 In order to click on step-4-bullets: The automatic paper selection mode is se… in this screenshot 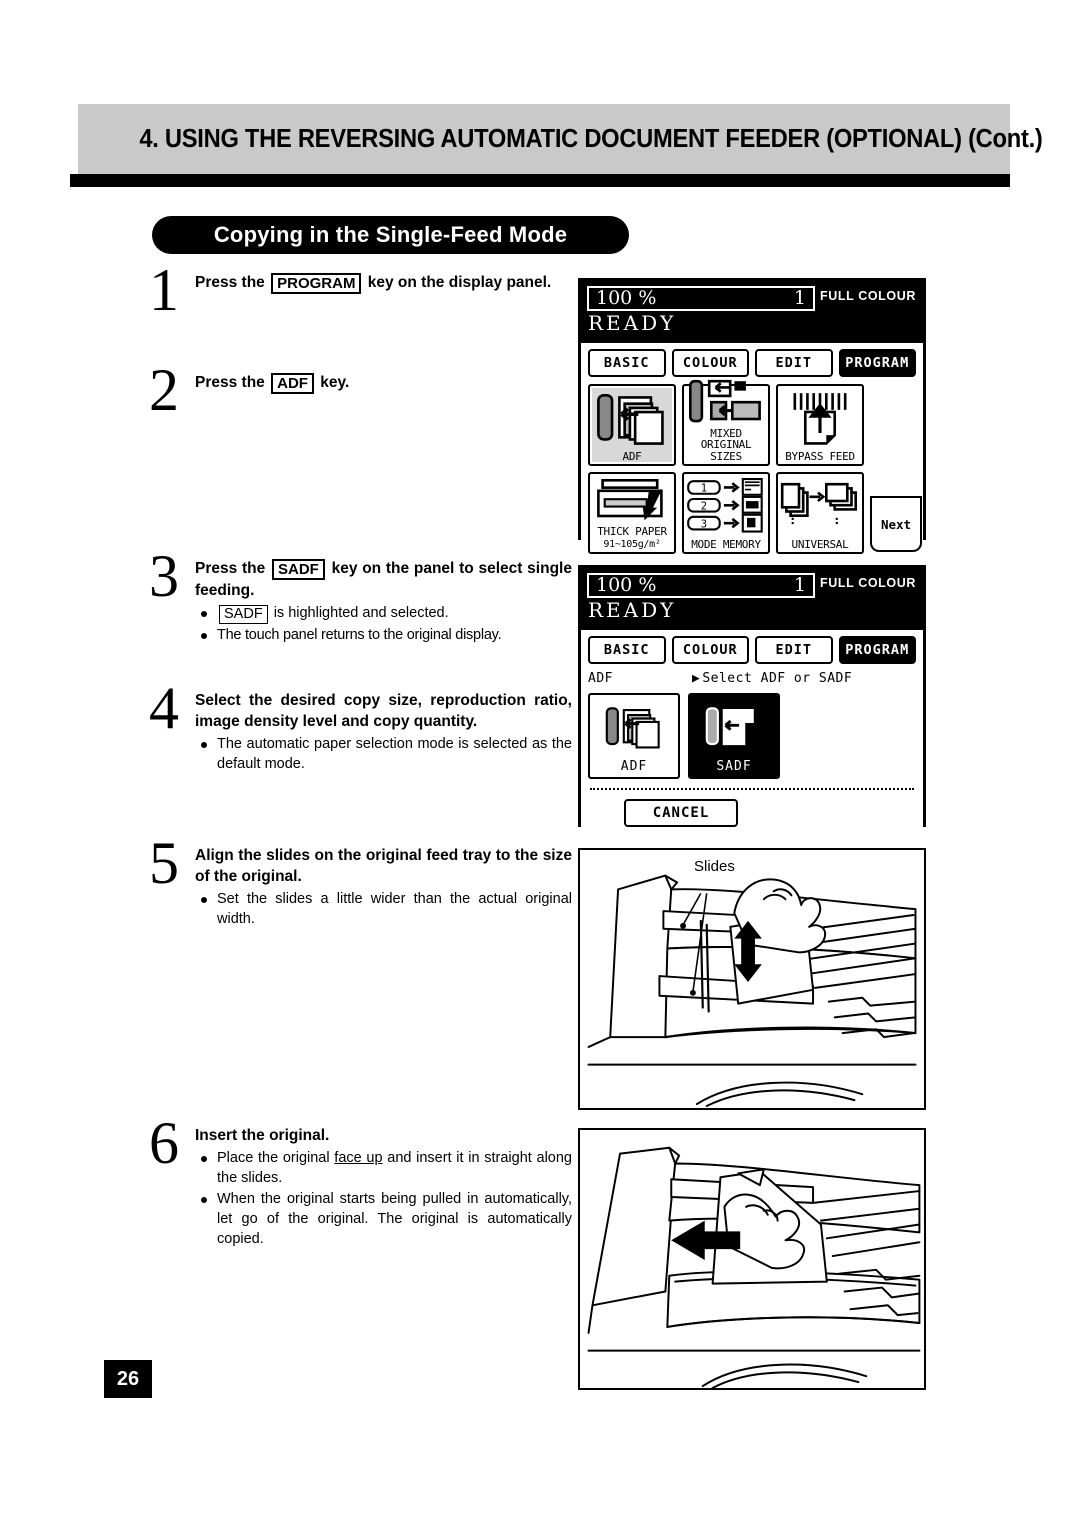, I will do `click(383, 754)`.